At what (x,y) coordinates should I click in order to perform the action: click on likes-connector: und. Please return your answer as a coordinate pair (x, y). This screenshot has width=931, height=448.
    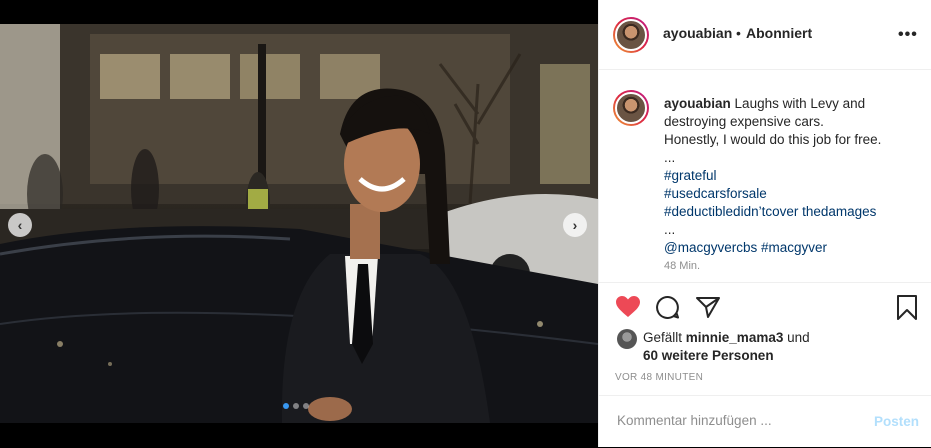
    Looking at the image, I should click on (798, 337).